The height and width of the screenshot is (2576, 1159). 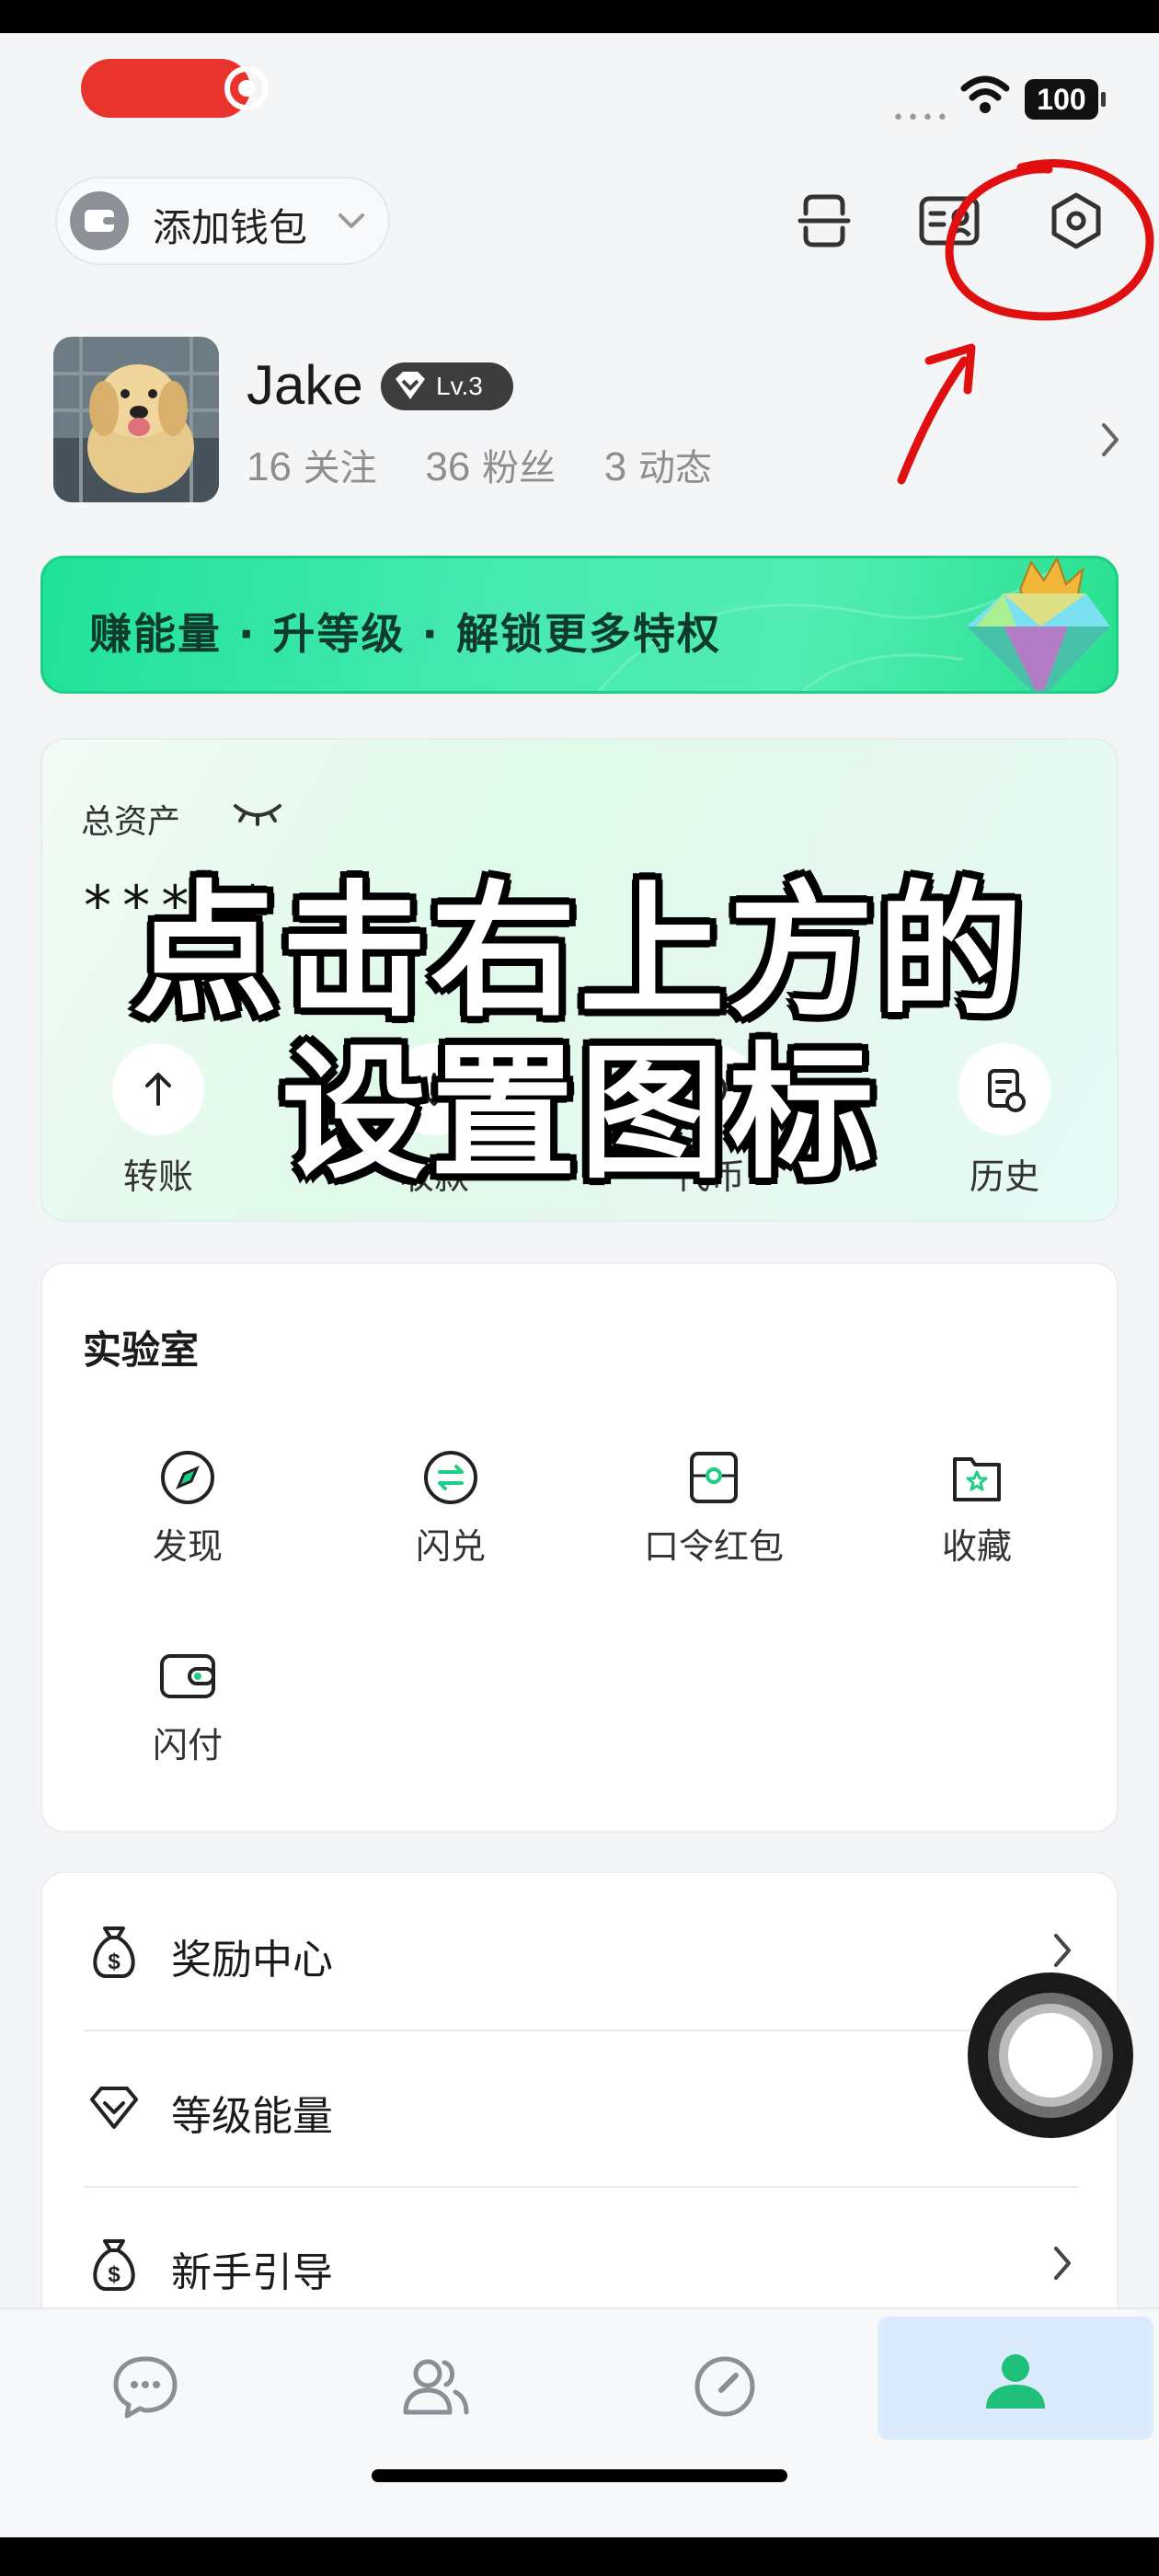 What do you see at coordinates (579, 2475) in the screenshot?
I see `home-indicator` at bounding box center [579, 2475].